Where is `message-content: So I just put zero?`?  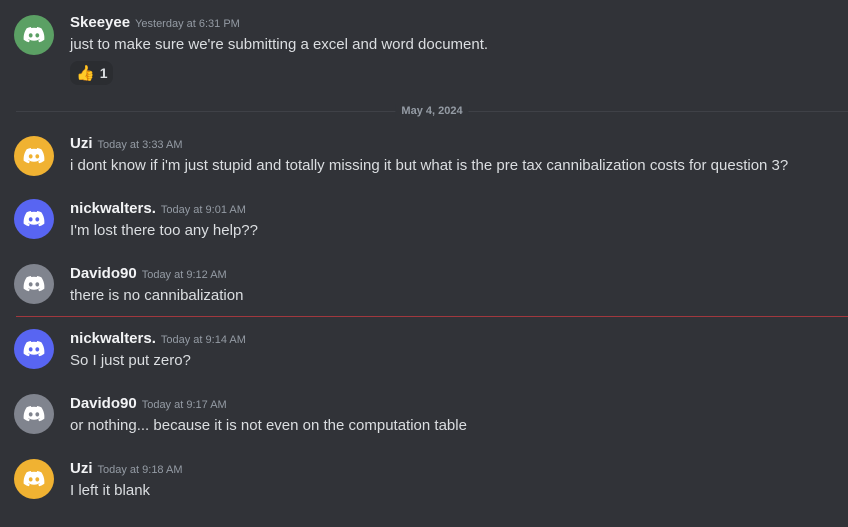 message-content: So I just put zero? is located at coordinates (130, 360).